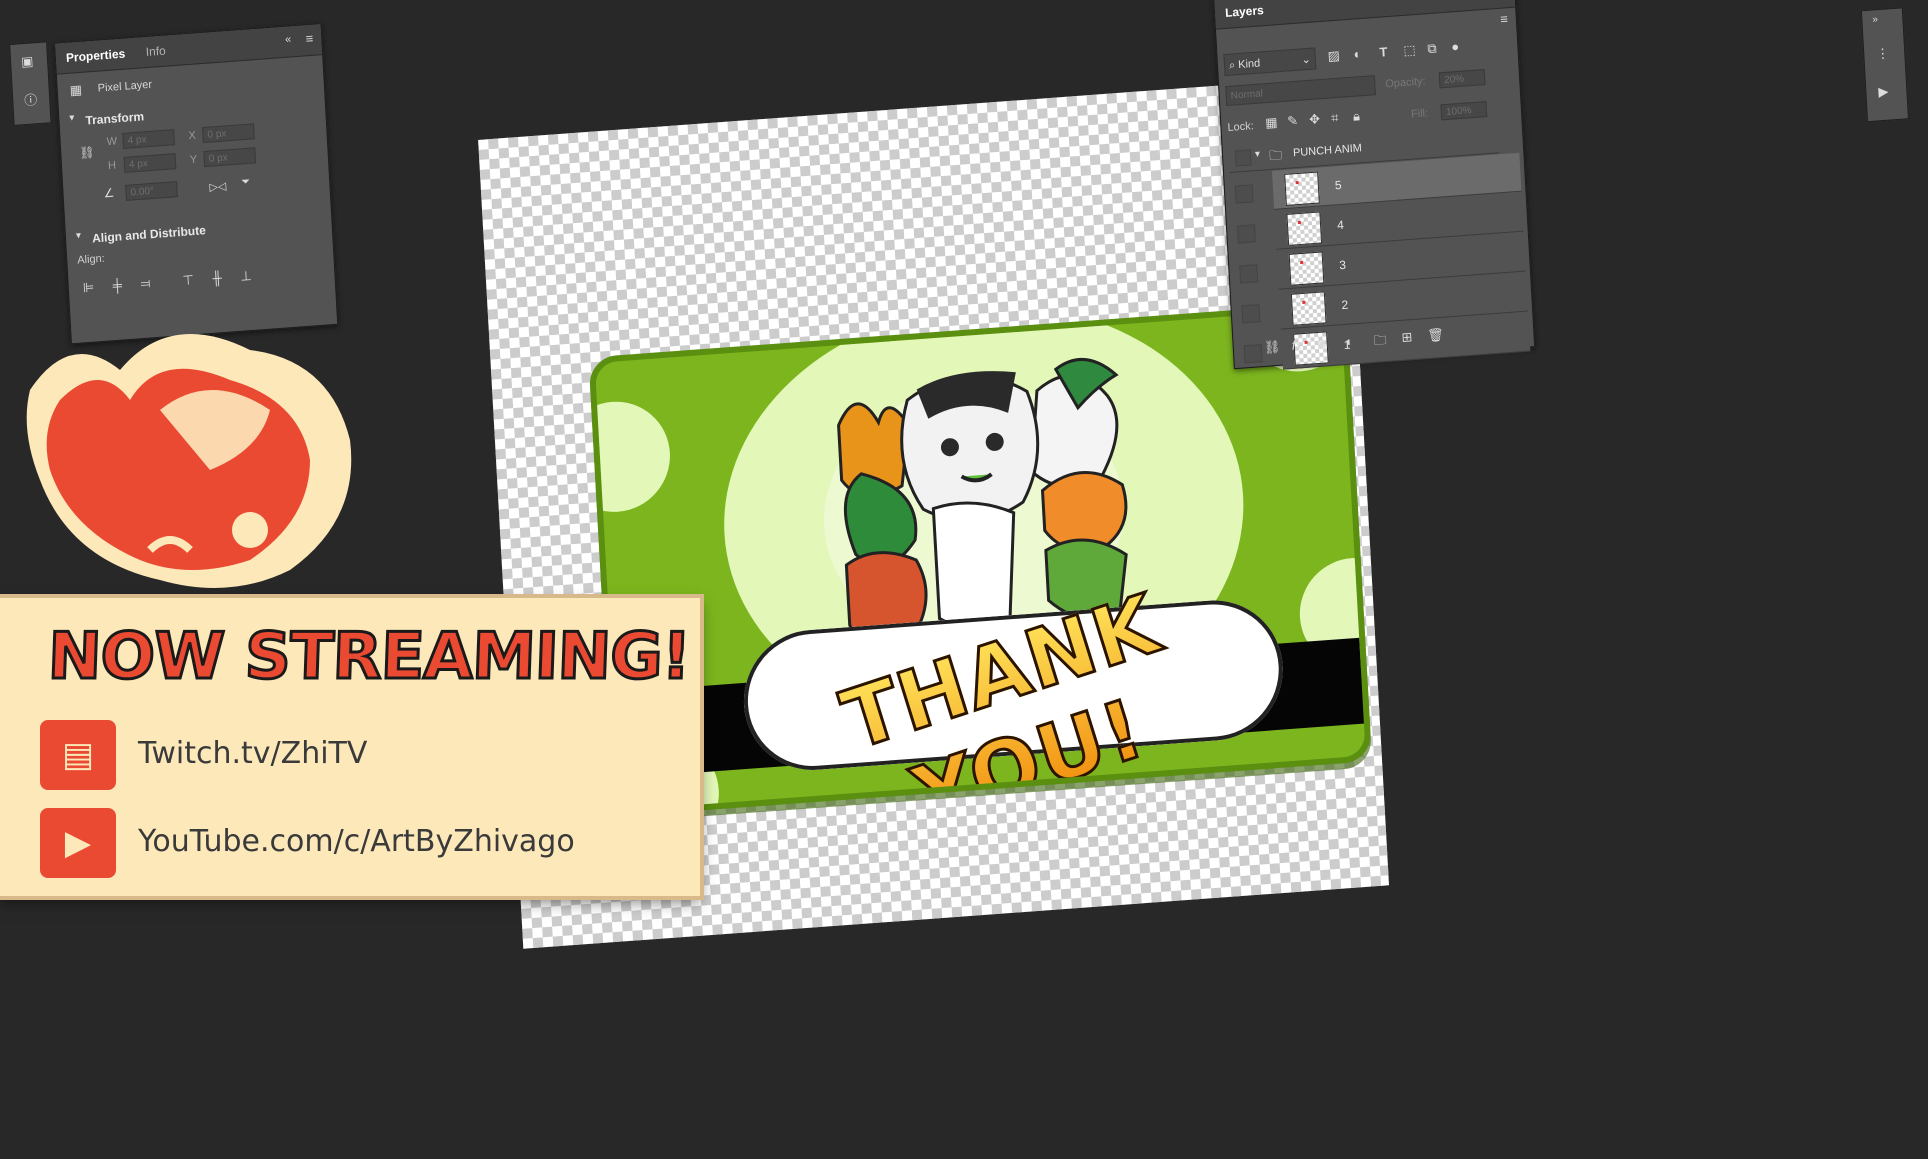 This screenshot has width=1928, height=1159. I want to click on width-field: 4 px, so click(148, 139).